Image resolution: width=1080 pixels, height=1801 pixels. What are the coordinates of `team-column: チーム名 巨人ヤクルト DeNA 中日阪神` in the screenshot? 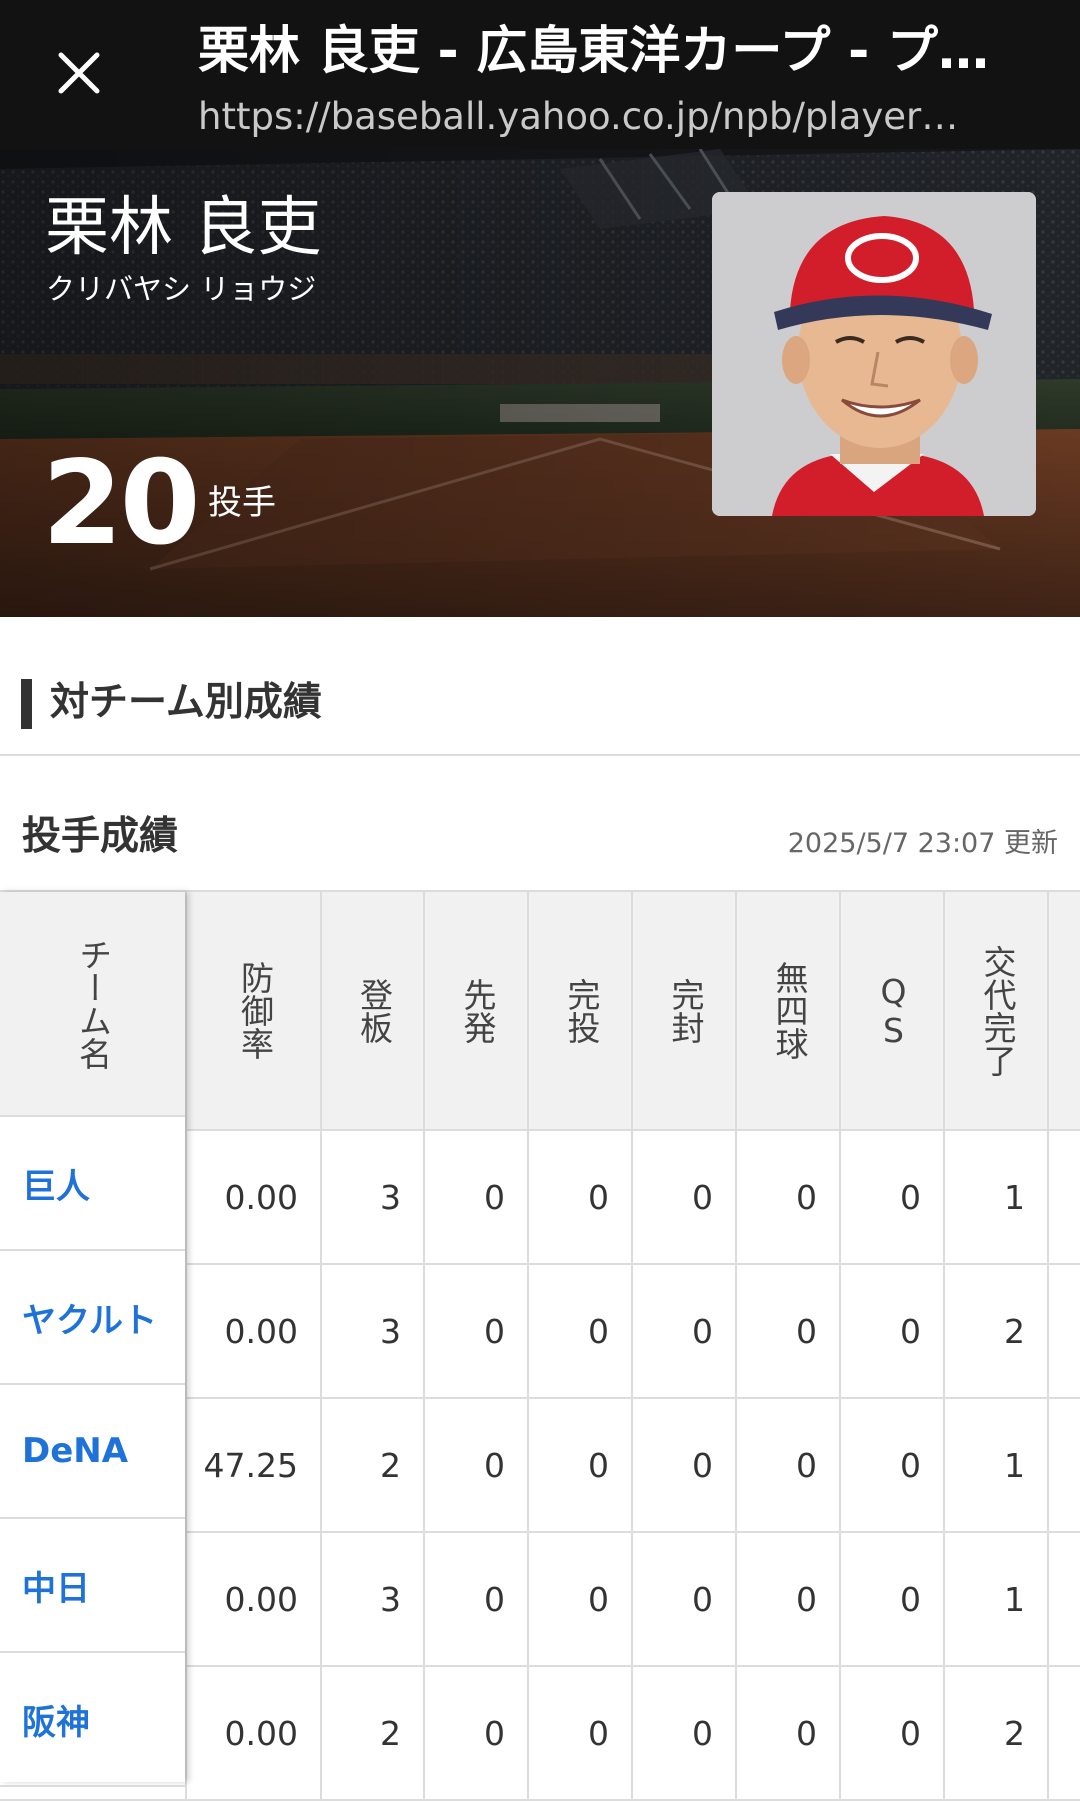 It's located at (92, 1339).